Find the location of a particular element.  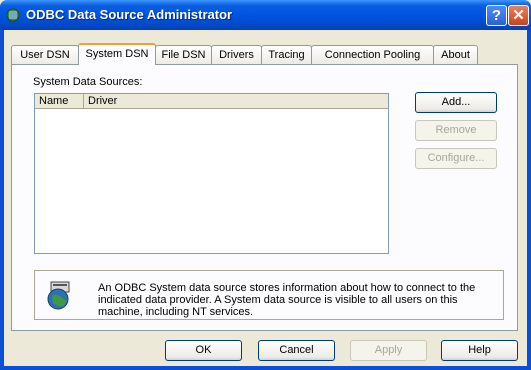

tab-user-dsn: User DSN is located at coordinates (45, 54).